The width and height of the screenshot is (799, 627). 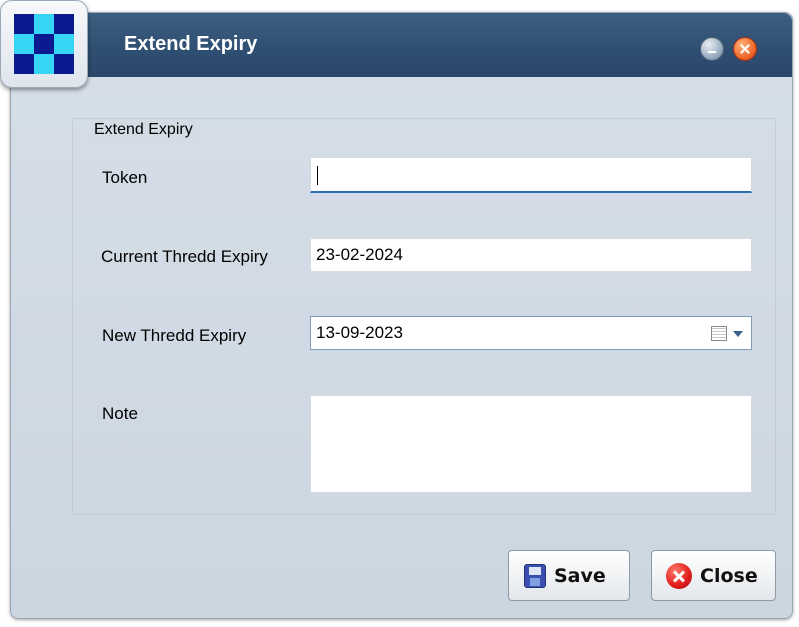 I want to click on minimize-icon, so click(x=712, y=49).